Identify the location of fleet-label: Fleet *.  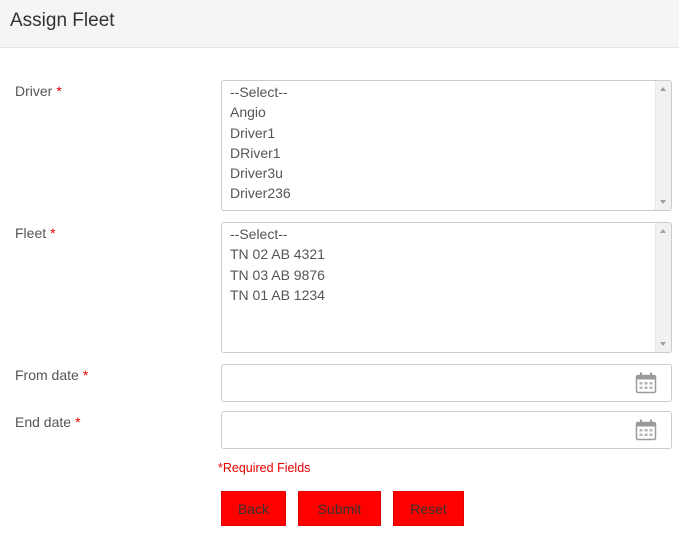
(35, 233).